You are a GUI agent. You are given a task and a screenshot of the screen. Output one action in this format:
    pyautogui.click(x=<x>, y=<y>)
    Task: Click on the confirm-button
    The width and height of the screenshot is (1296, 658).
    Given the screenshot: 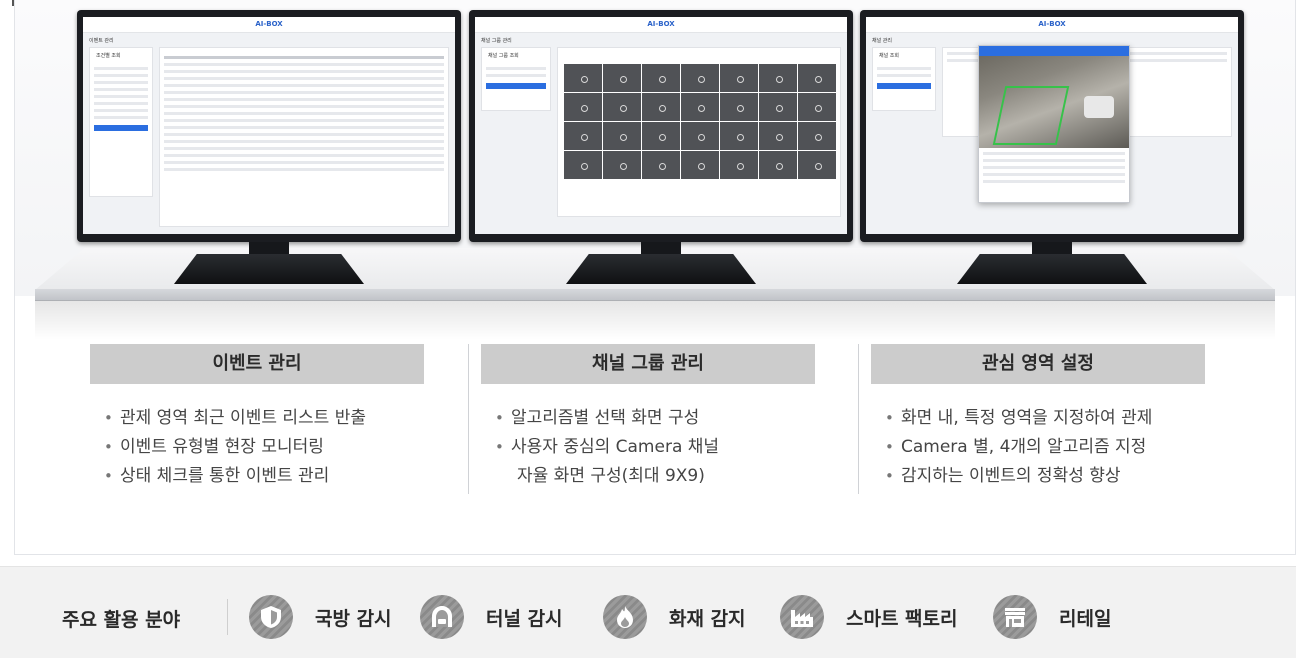 What is the action you would take?
    pyautogui.click(x=516, y=86)
    